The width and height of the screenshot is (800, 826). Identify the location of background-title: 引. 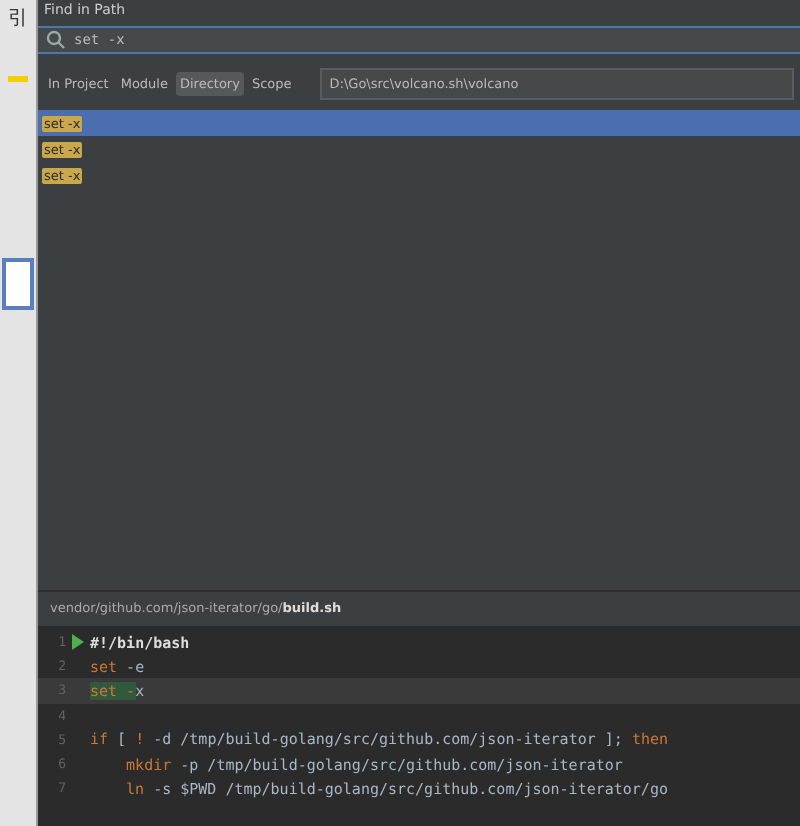
(18, 19).